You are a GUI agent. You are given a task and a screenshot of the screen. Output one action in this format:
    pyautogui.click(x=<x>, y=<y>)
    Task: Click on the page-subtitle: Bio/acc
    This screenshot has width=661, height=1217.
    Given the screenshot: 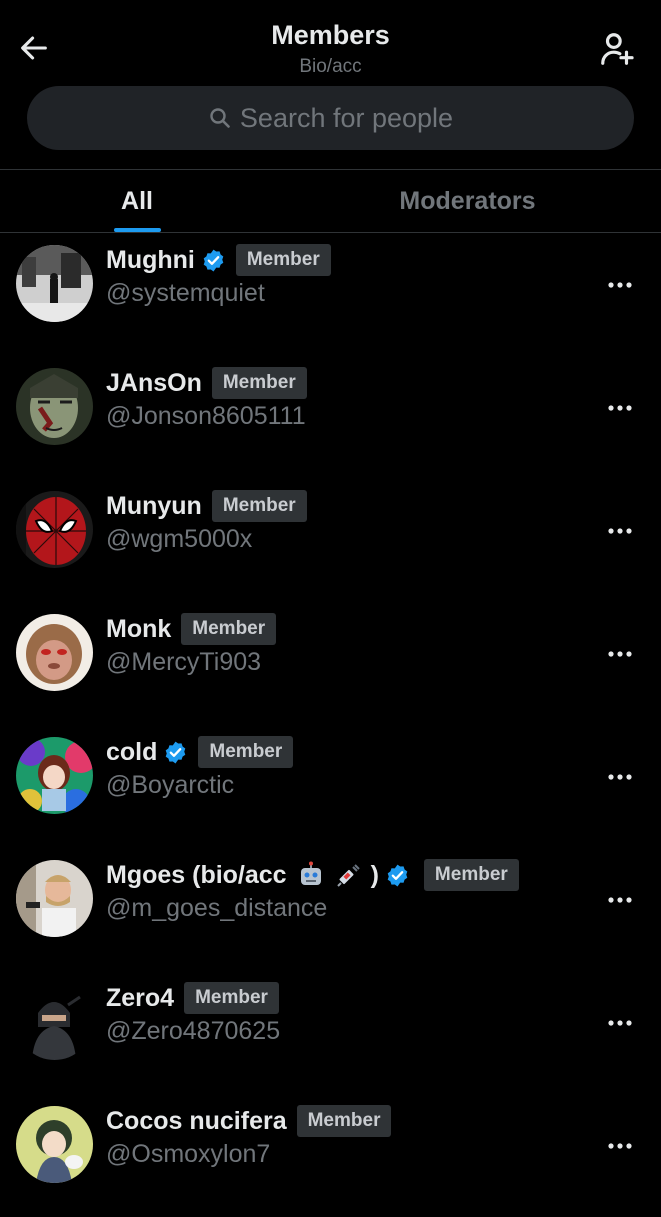 What is the action you would take?
    pyautogui.click(x=330, y=66)
    